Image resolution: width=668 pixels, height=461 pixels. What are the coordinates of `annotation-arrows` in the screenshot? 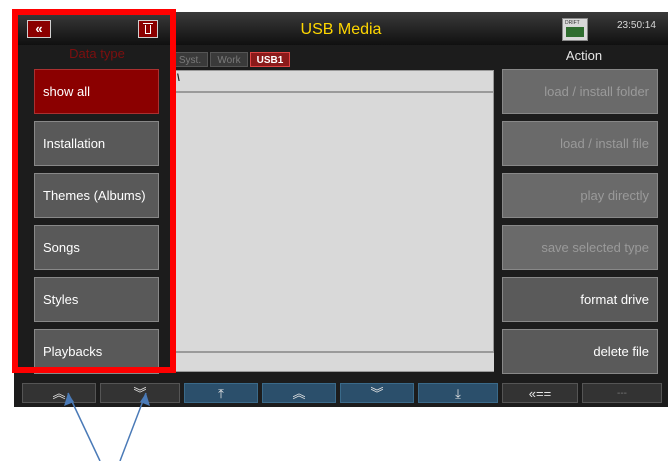 It's located at (107, 426).